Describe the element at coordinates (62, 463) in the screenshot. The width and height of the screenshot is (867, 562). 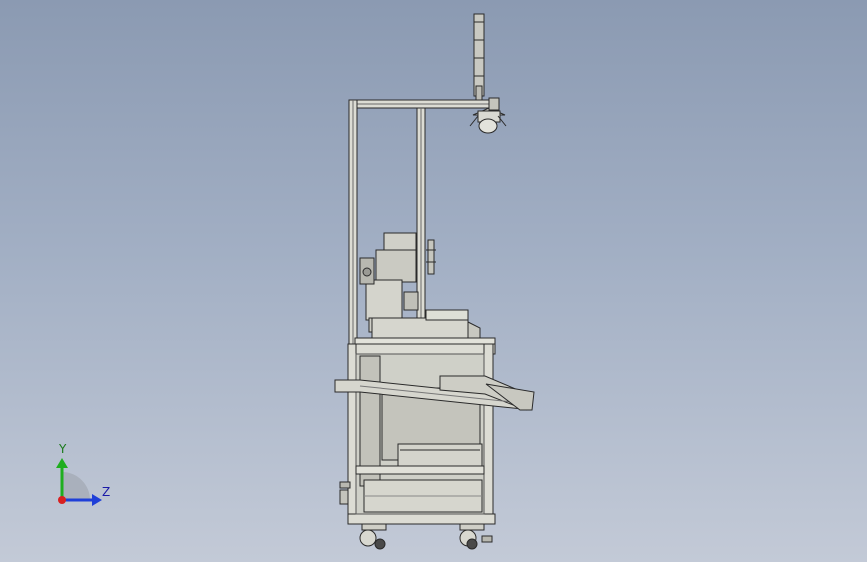
I see `y-arrowhead-icon` at that location.